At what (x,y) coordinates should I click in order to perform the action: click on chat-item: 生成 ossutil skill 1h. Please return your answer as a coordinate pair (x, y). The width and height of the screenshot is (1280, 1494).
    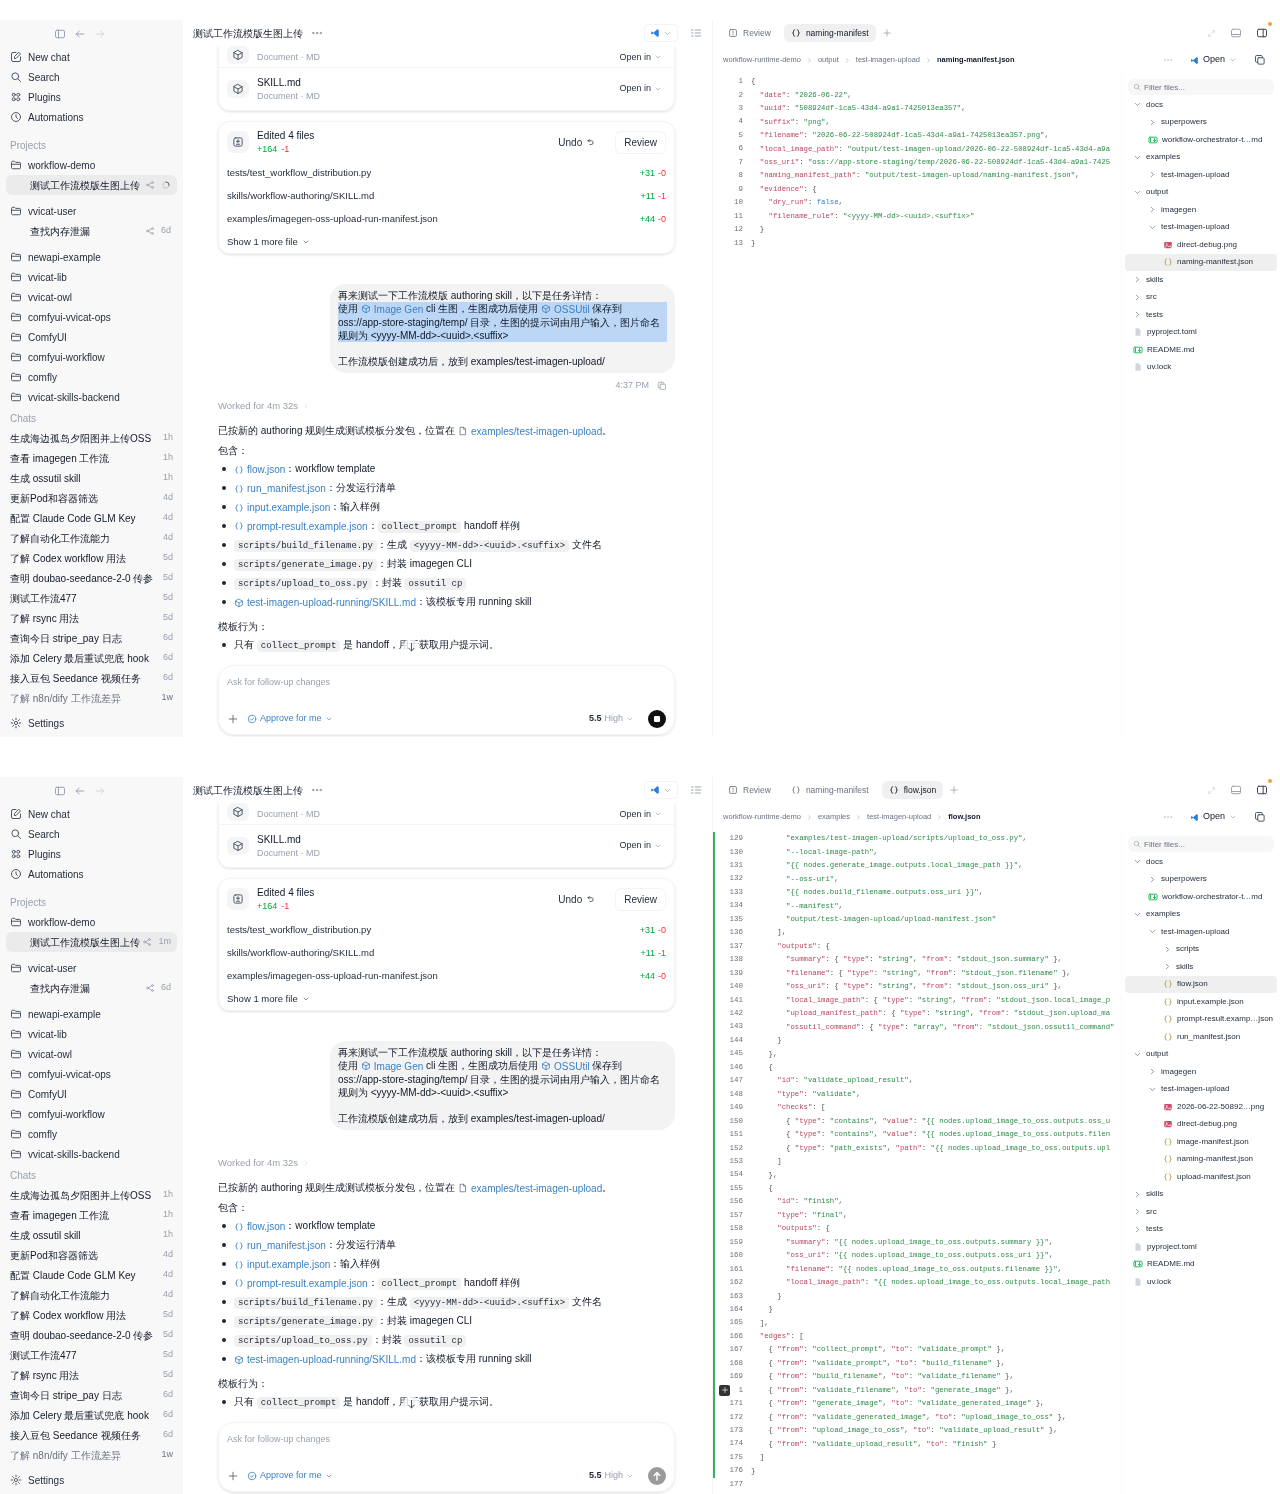
    Looking at the image, I should click on (91, 1235).